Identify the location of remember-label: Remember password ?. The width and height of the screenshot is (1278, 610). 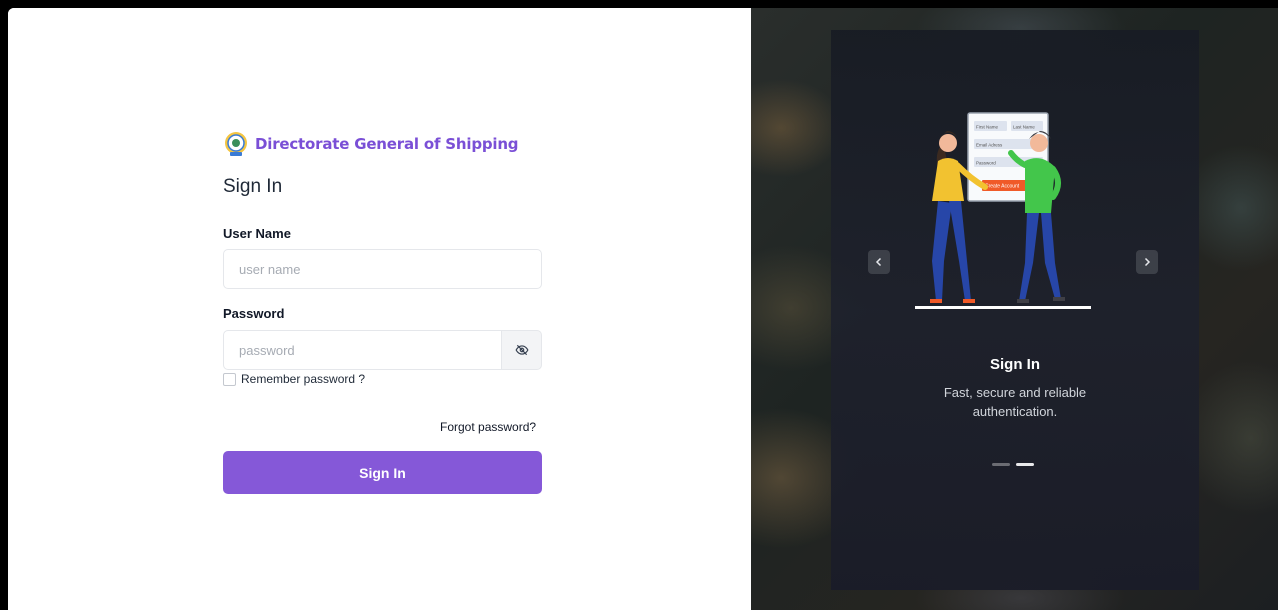
(303, 379).